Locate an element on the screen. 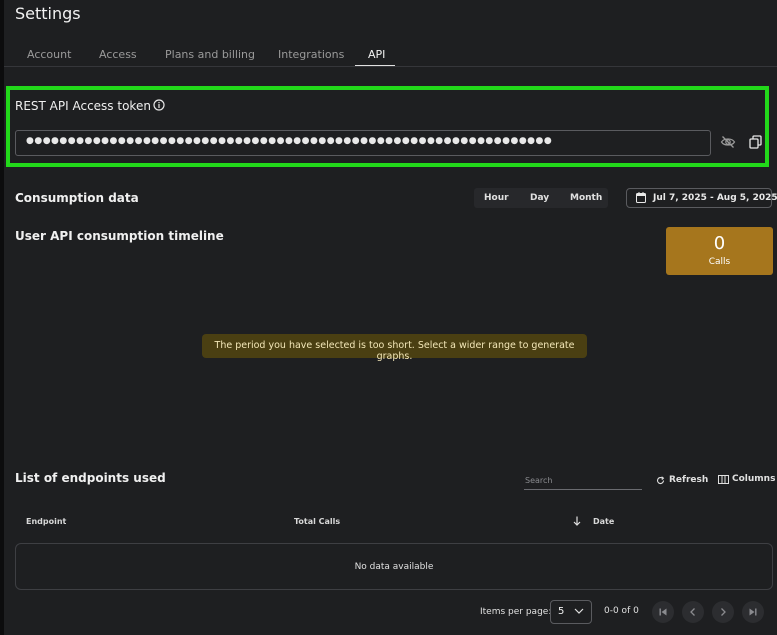 The width and height of the screenshot is (777, 635). previous-page-button is located at coordinates (693, 612).